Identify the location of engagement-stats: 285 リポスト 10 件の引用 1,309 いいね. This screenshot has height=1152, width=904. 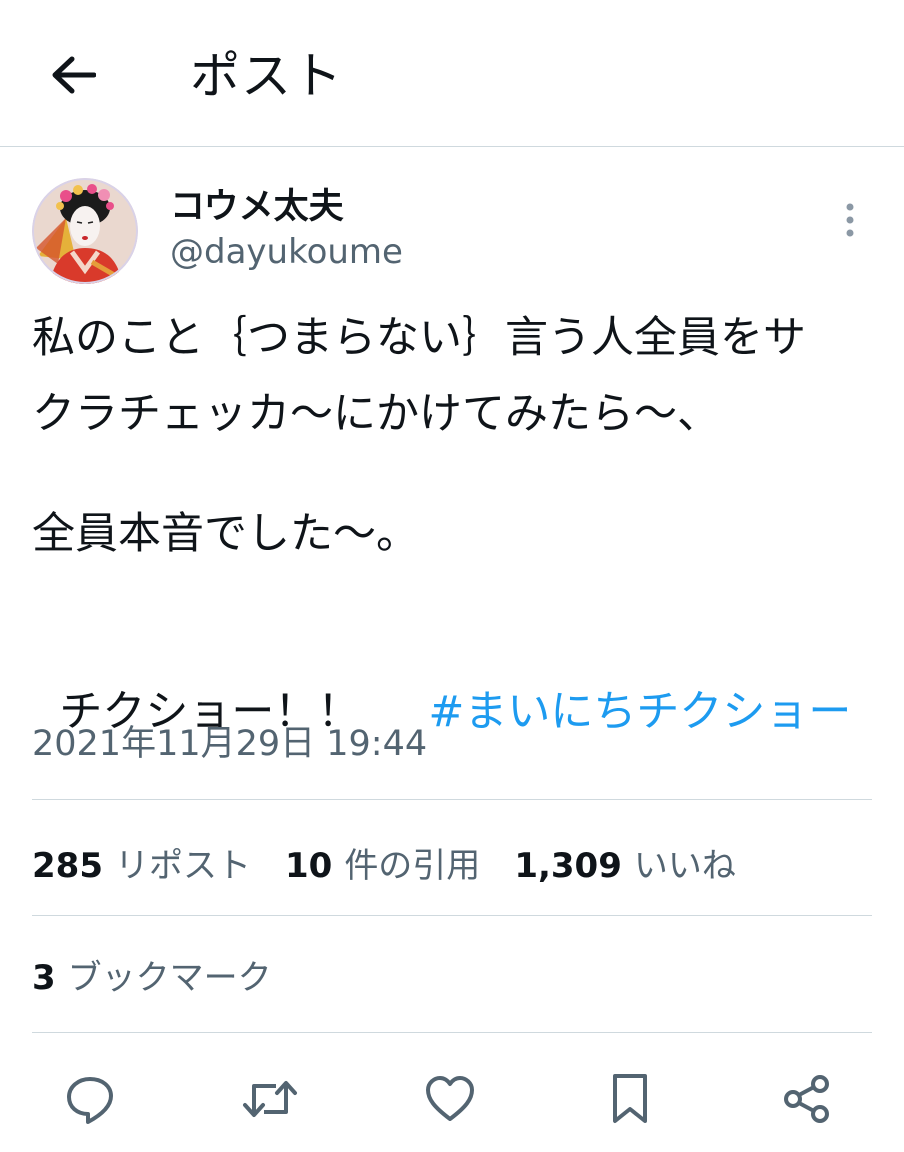
(401, 862).